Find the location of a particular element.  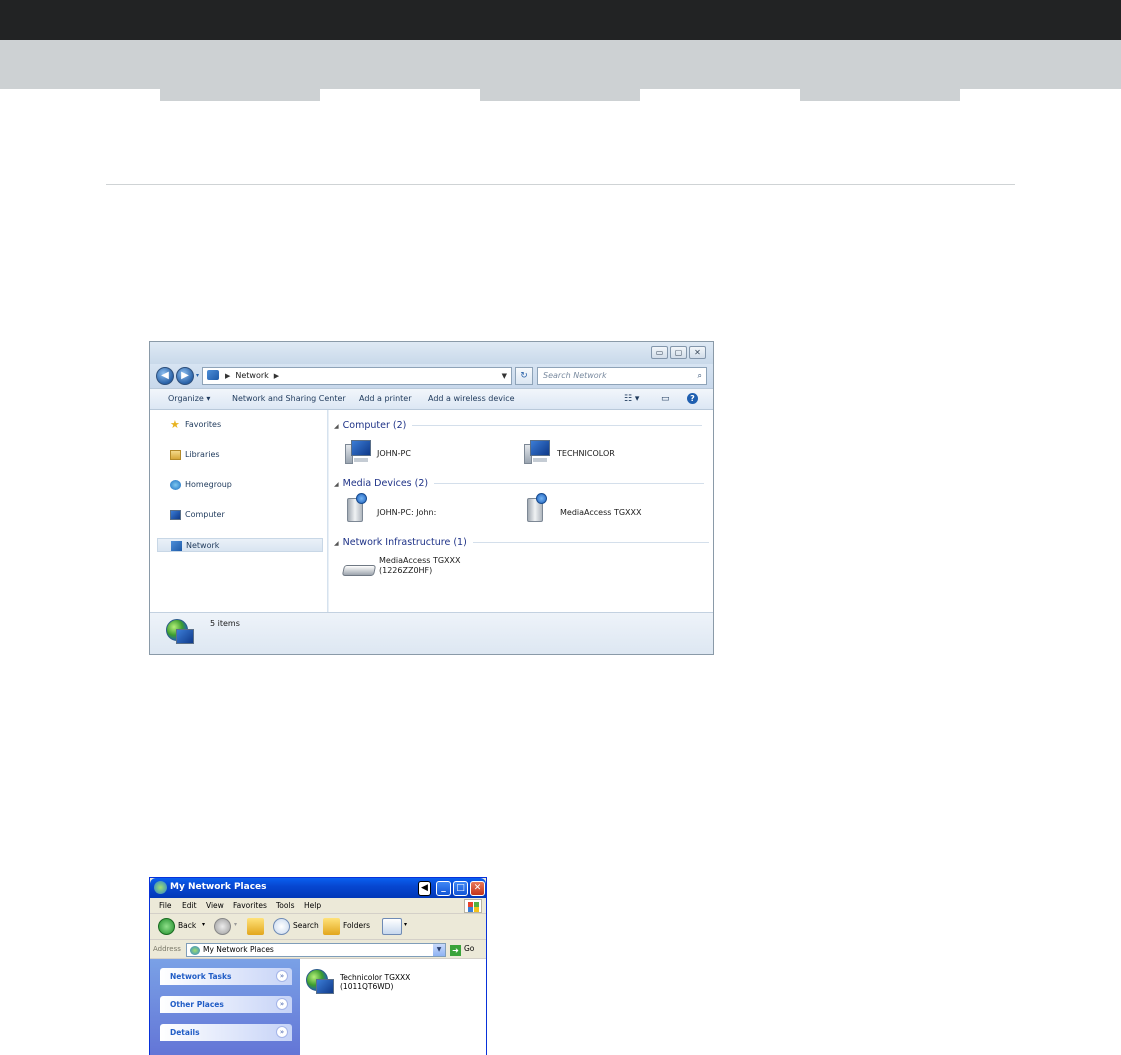

forward-icon is located at coordinates (222, 926).